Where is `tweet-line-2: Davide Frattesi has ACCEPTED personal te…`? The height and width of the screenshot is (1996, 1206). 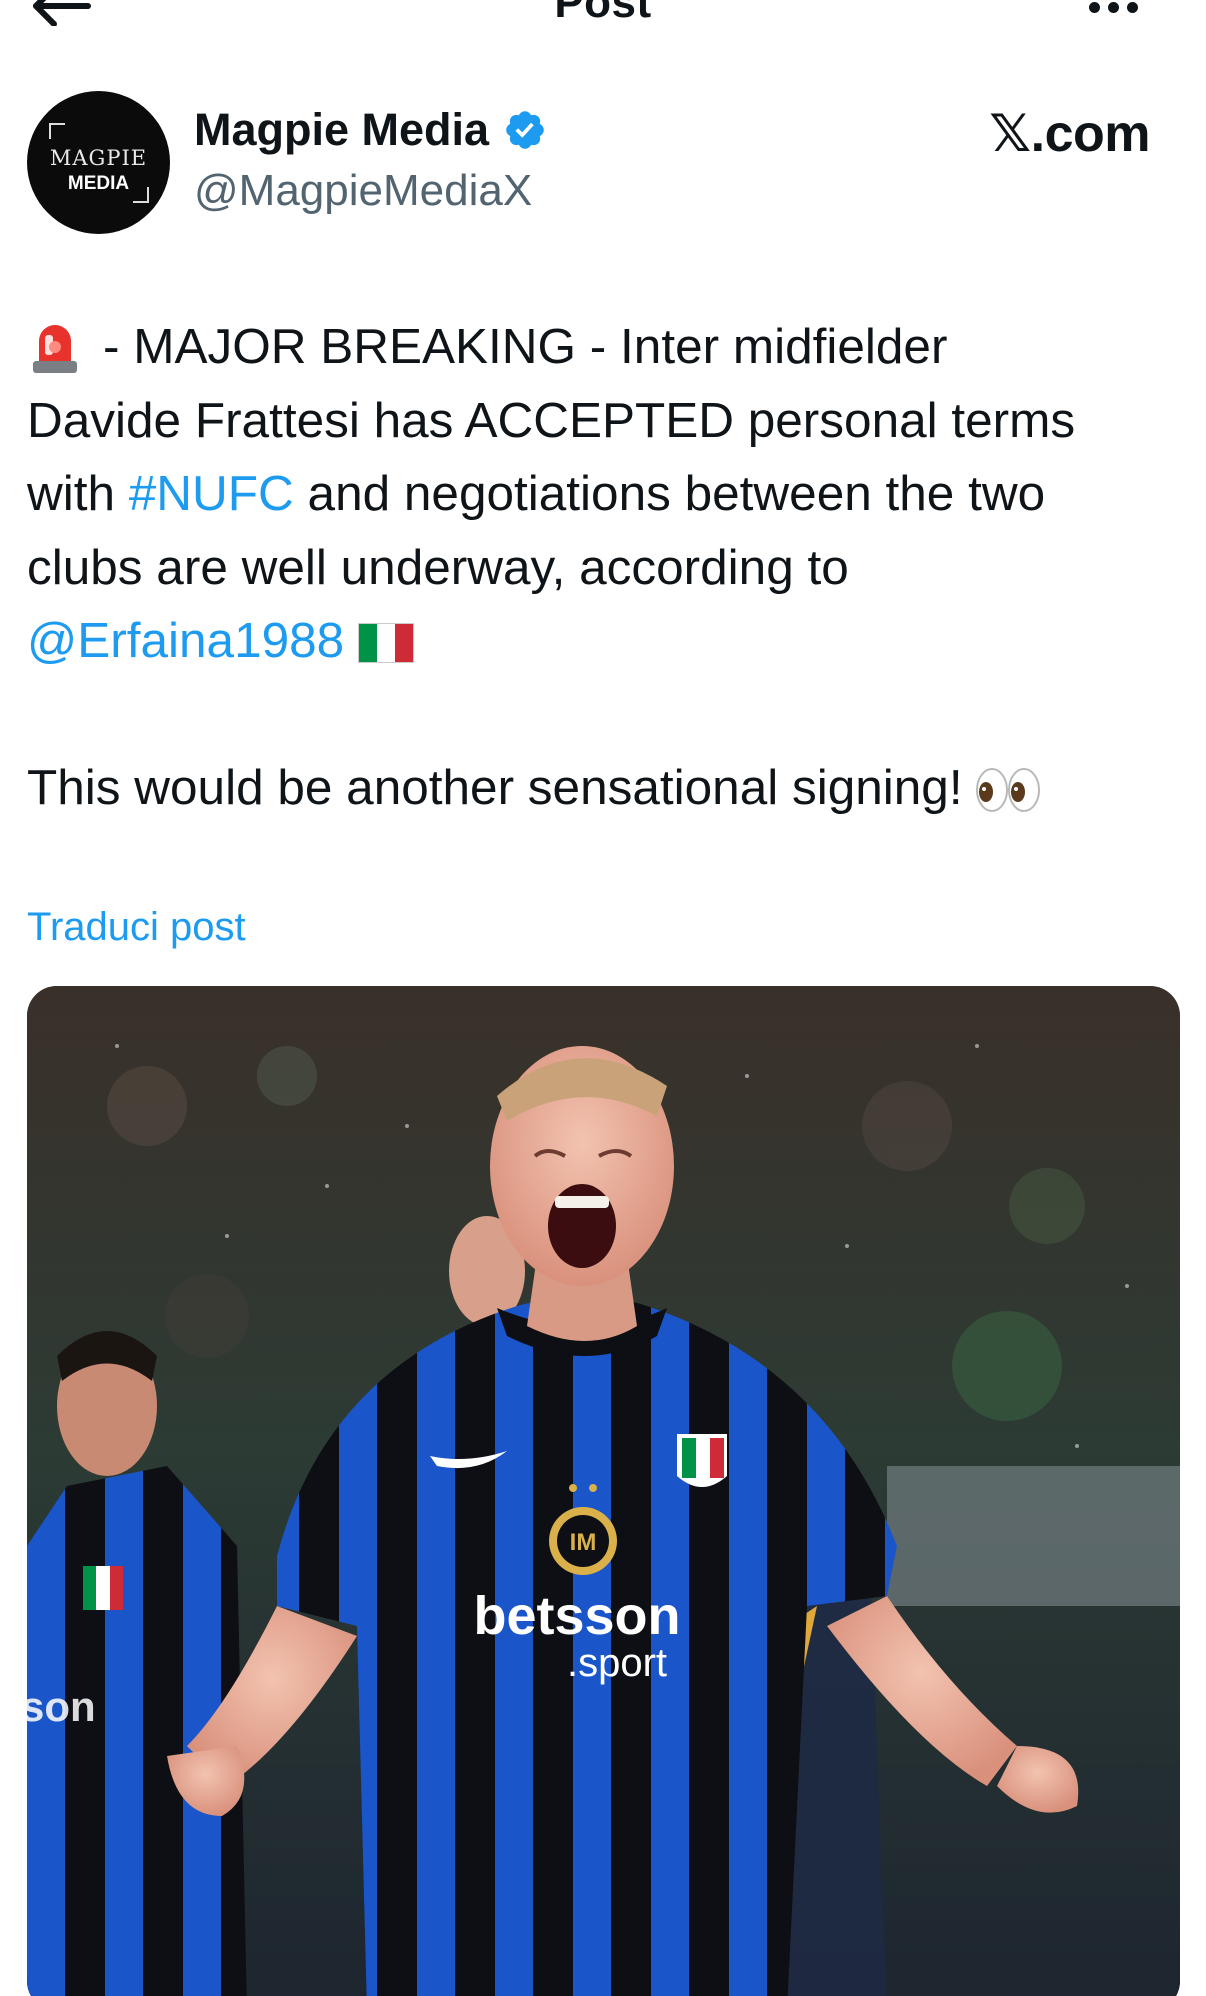
tweet-line-2: Davide Frattesi has ACCEPTED personal te… is located at coordinates (551, 420).